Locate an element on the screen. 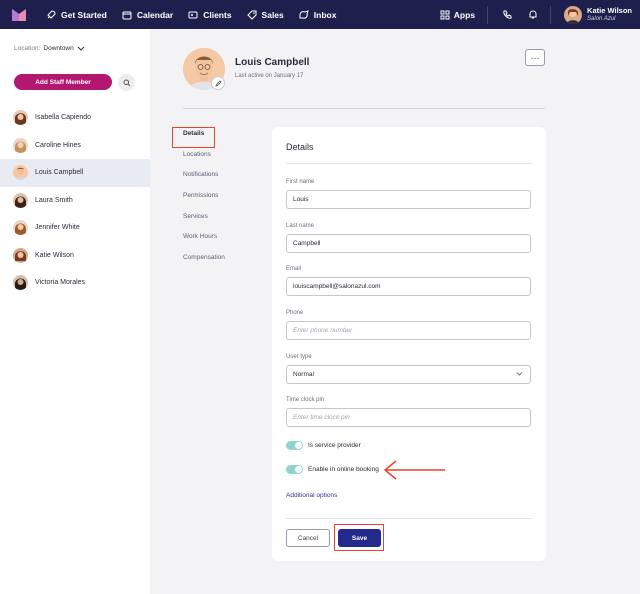 The height and width of the screenshot is (594, 640). nav-get-started: Get Started is located at coordinates (76, 15).